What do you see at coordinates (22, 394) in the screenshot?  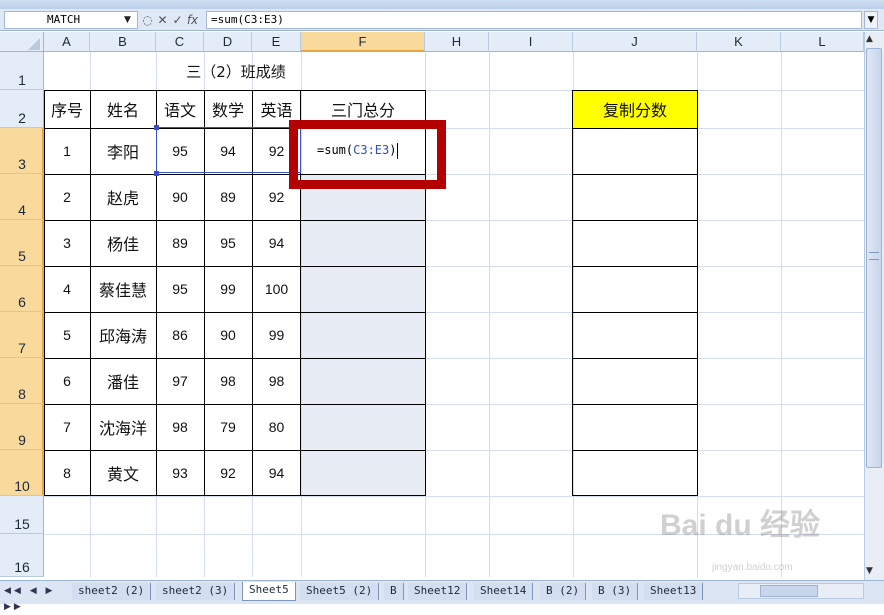 I see `row-number: 8` at bounding box center [22, 394].